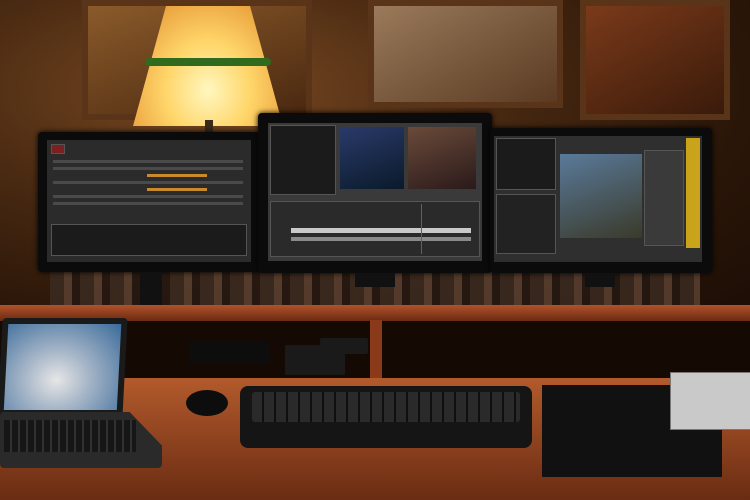 The height and width of the screenshot is (500, 750). What do you see at coordinates (526, 164) in the screenshot?
I see `controls-panel` at bounding box center [526, 164].